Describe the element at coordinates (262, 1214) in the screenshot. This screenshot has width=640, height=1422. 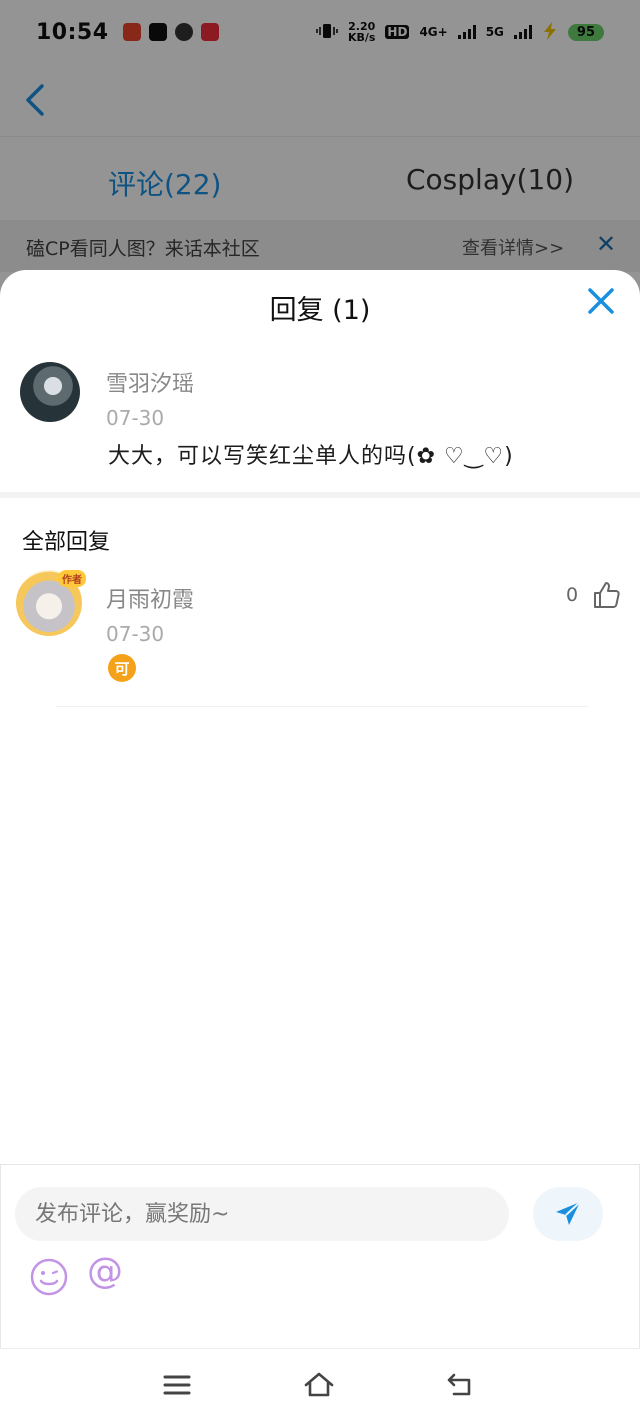
I see `comment-input` at that location.